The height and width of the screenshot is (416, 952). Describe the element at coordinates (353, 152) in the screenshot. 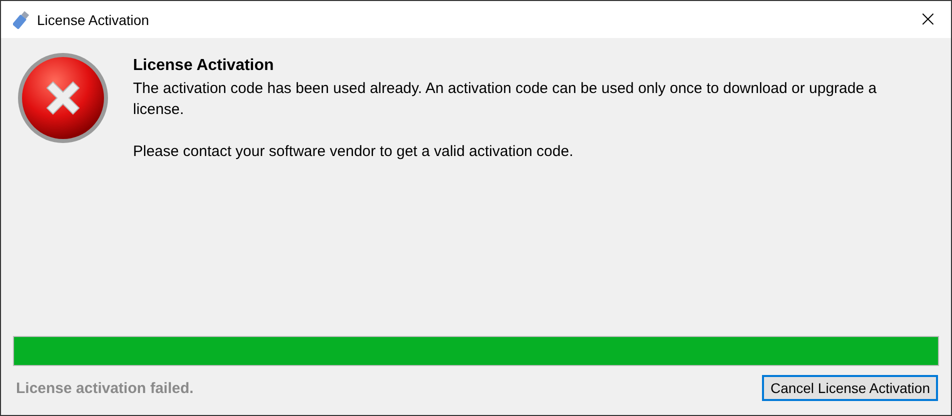

I see `message-text: Please contact your software vendor to get a valid activation code.` at that location.